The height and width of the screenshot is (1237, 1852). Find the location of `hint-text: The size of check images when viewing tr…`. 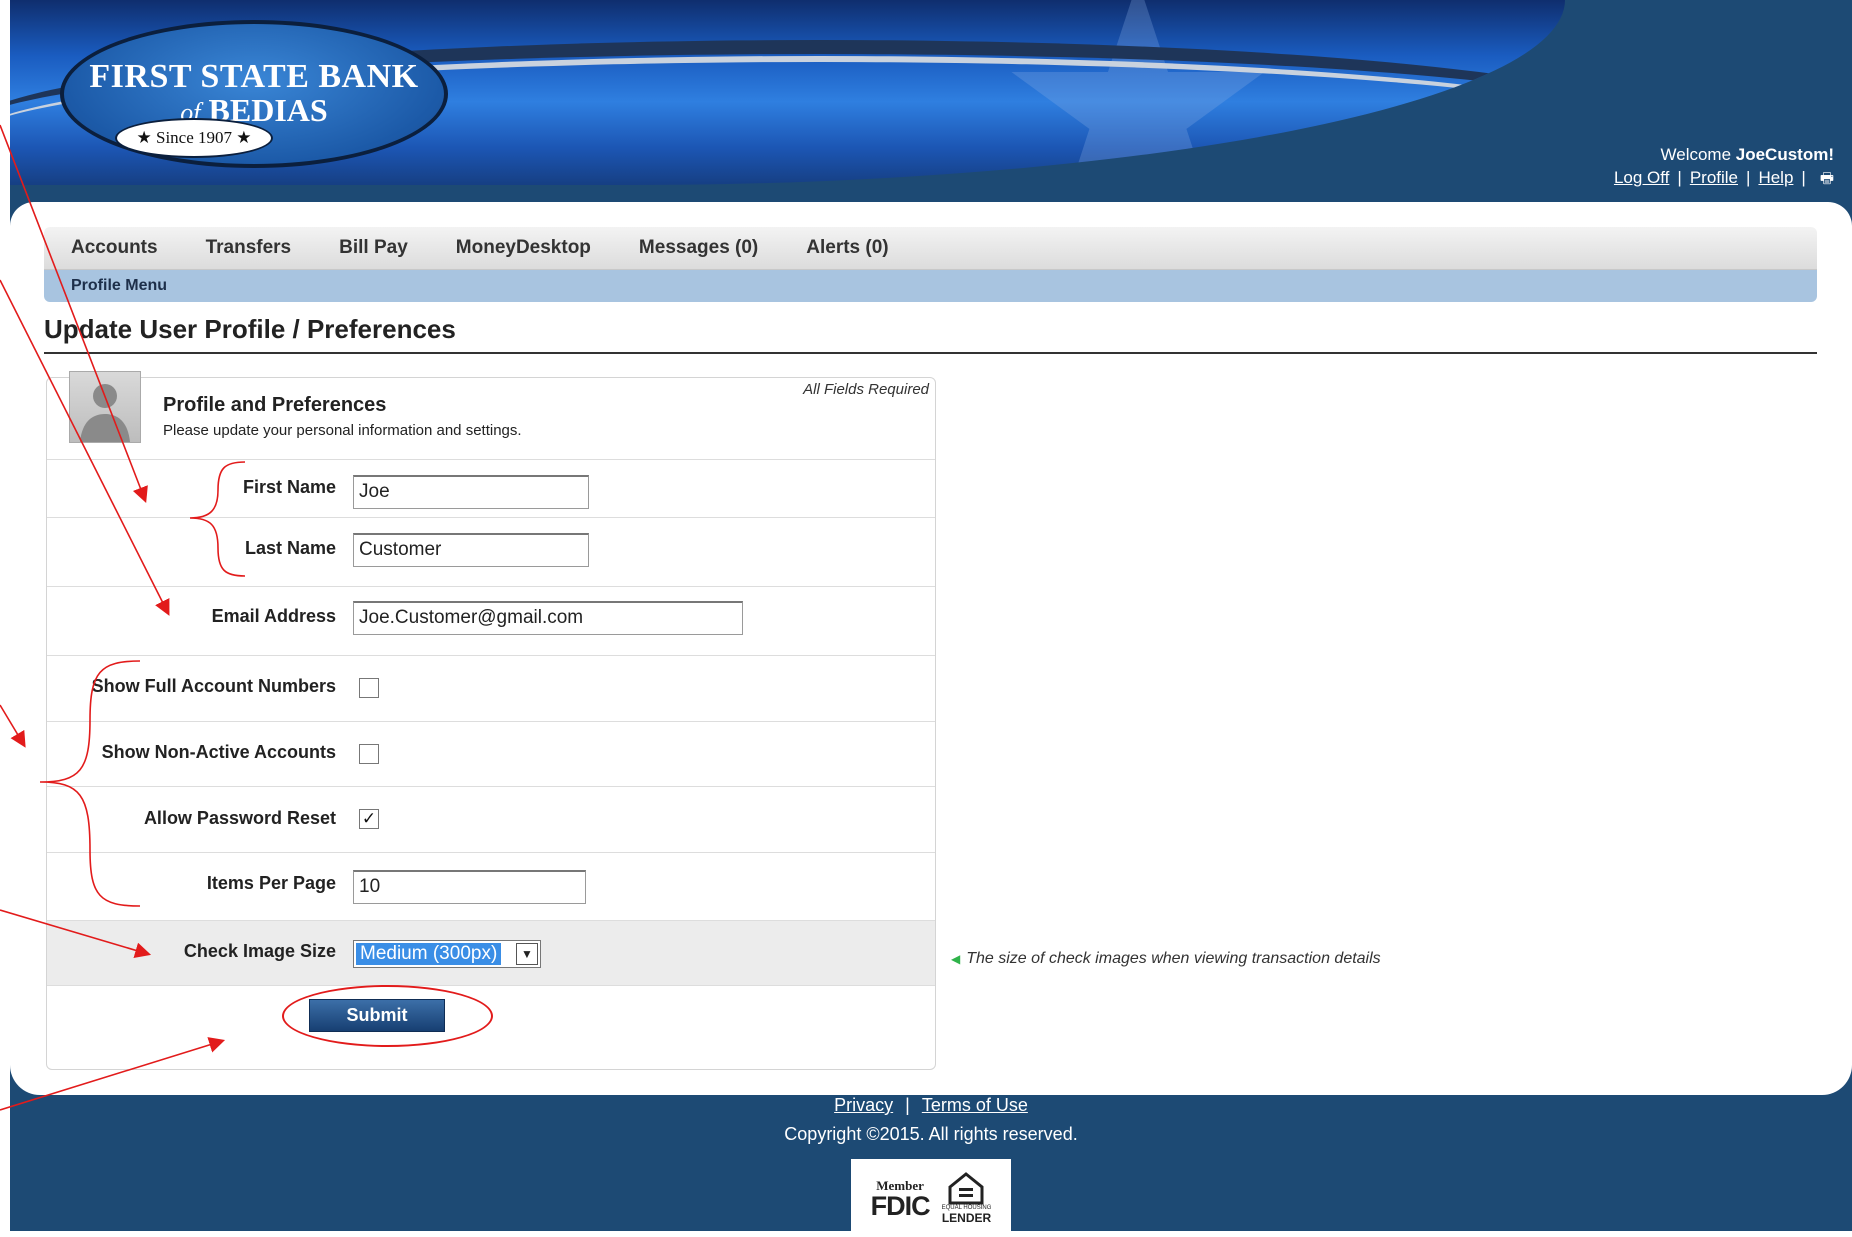

hint-text: The size of check images when viewing tr… is located at coordinates (1173, 958).